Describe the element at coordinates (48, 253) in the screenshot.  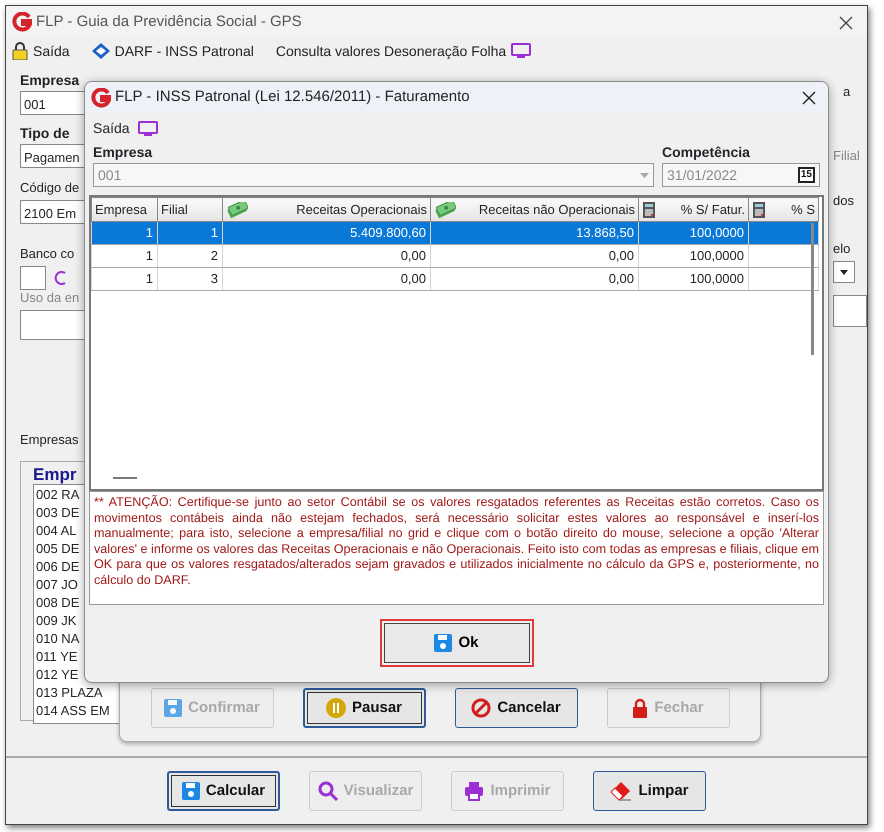
I see `field-label: Banco co` at that location.